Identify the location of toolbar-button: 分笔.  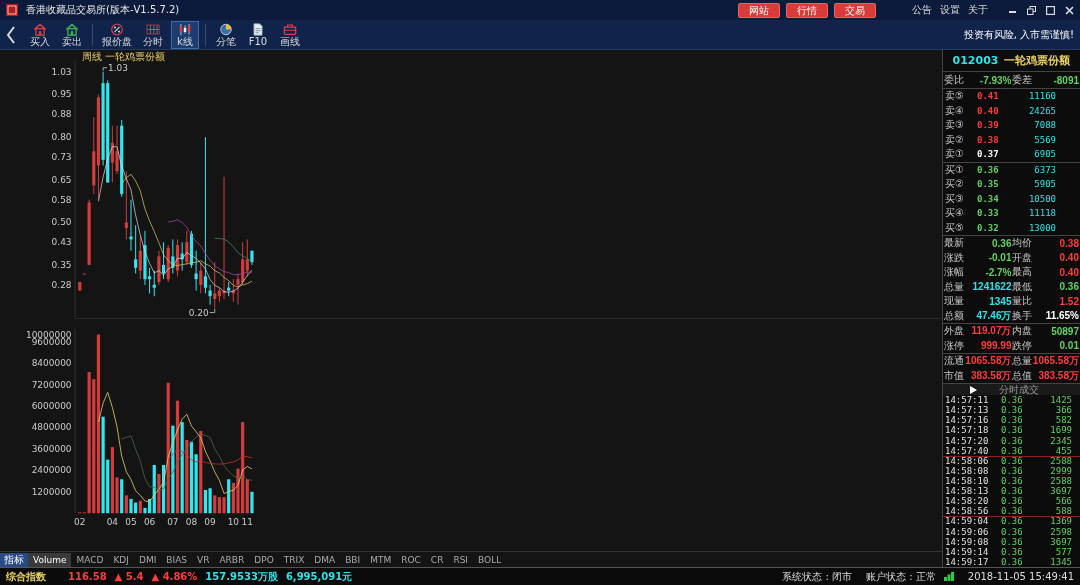
(226, 34).